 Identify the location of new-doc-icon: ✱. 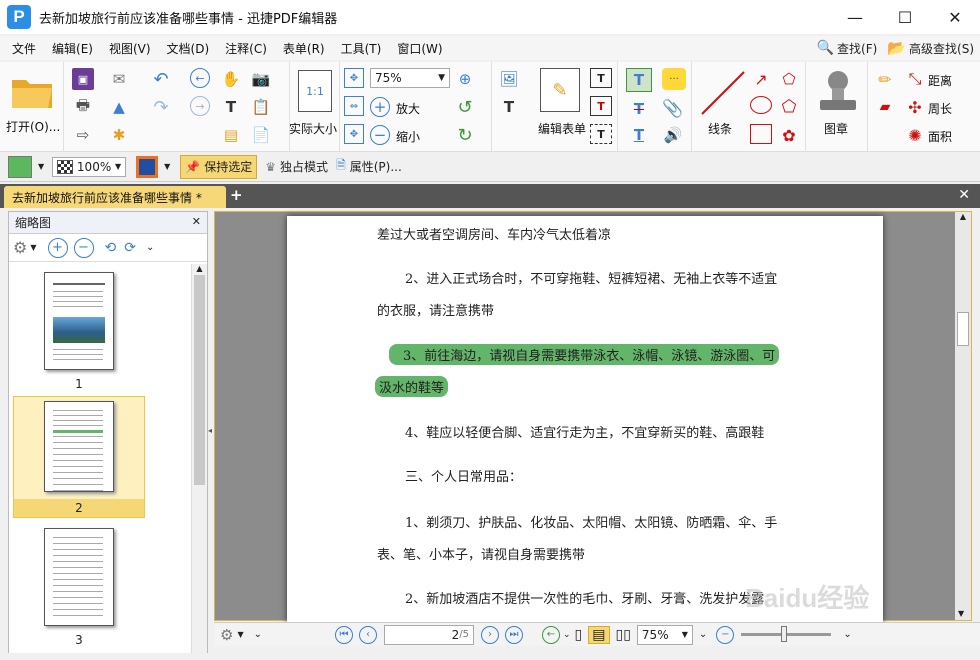
(119, 135).